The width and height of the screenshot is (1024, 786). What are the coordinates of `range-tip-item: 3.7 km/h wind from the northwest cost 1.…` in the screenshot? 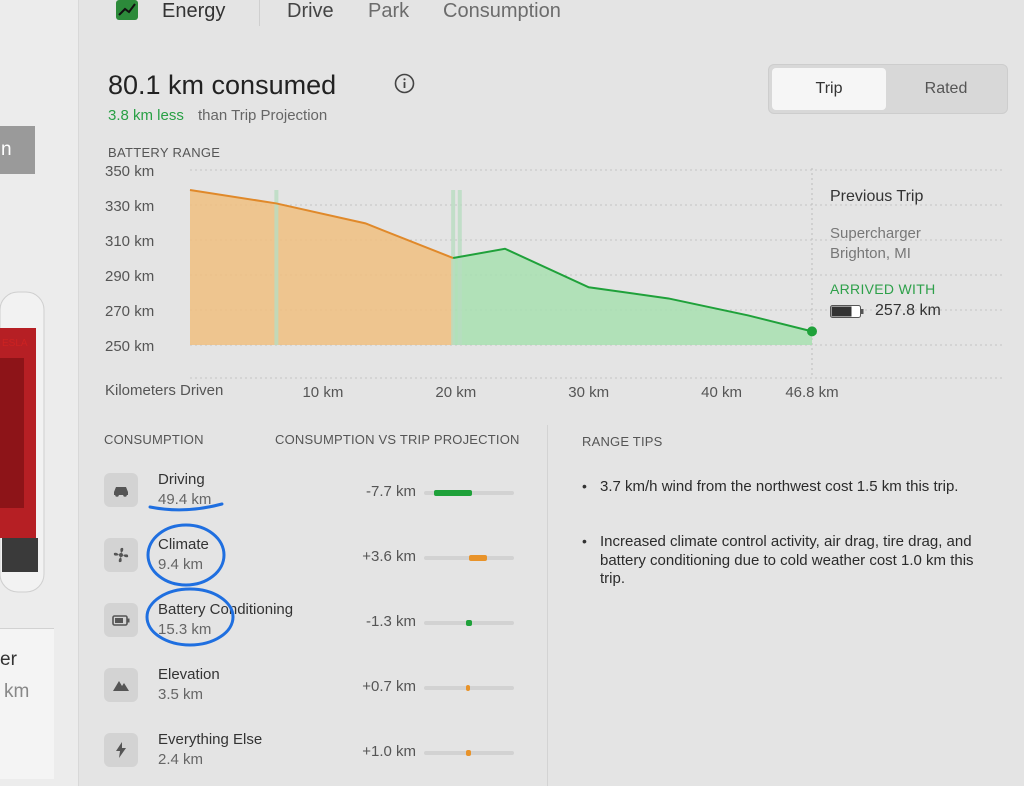 It's located at (779, 486).